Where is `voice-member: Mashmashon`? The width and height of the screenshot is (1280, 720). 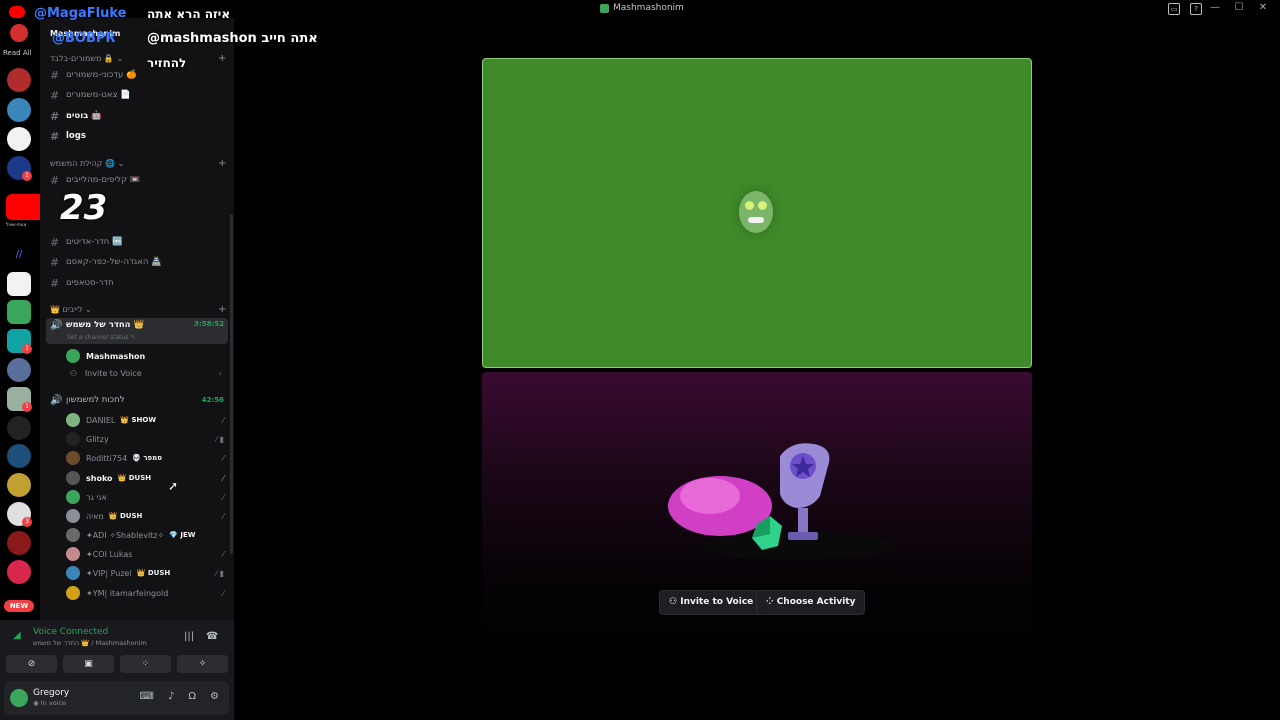 voice-member: Mashmashon is located at coordinates (146, 356).